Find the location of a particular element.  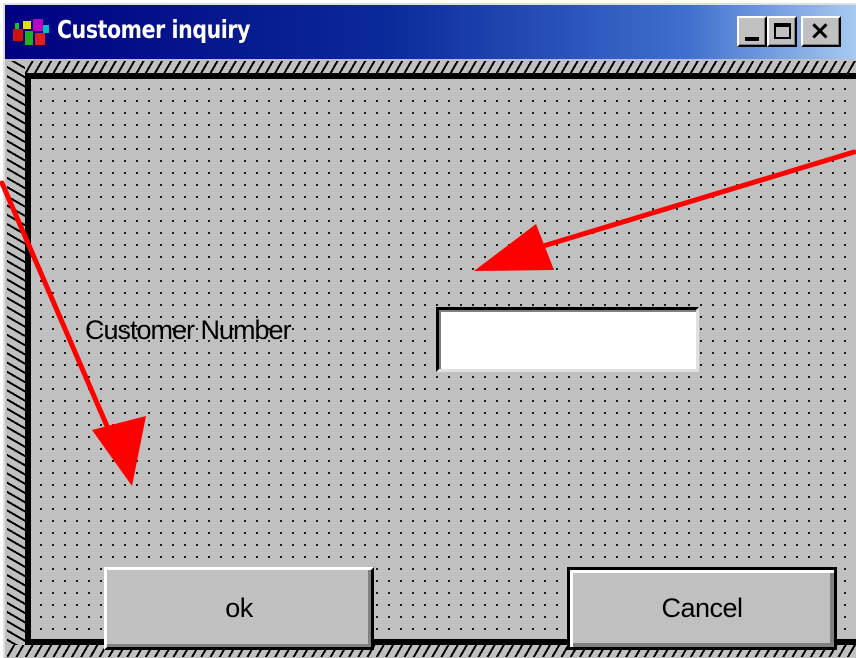

close-icon: × is located at coordinates (820, 31).